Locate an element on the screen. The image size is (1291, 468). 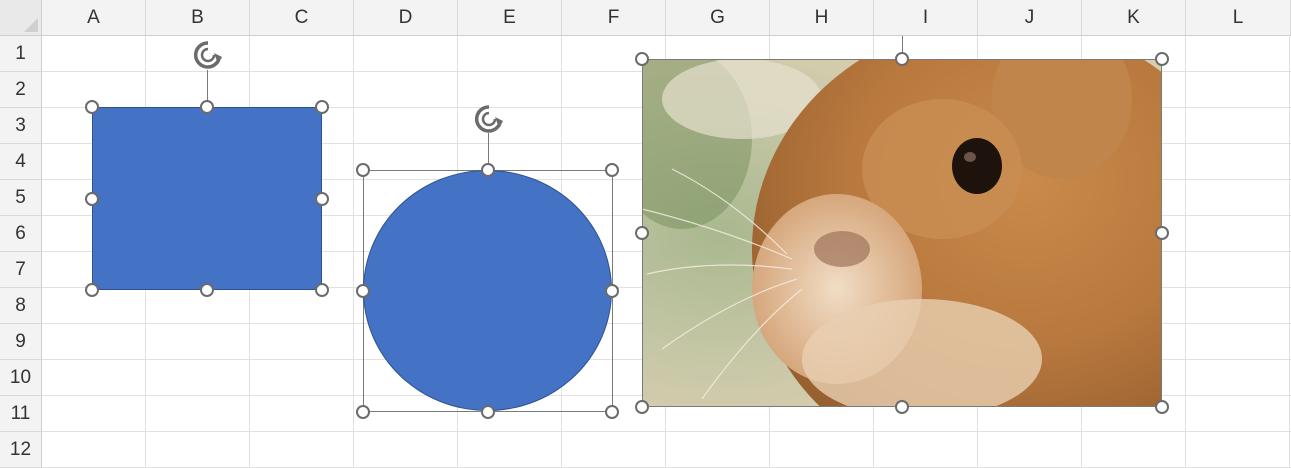
column-header-d: D is located at coordinates (406, 18).